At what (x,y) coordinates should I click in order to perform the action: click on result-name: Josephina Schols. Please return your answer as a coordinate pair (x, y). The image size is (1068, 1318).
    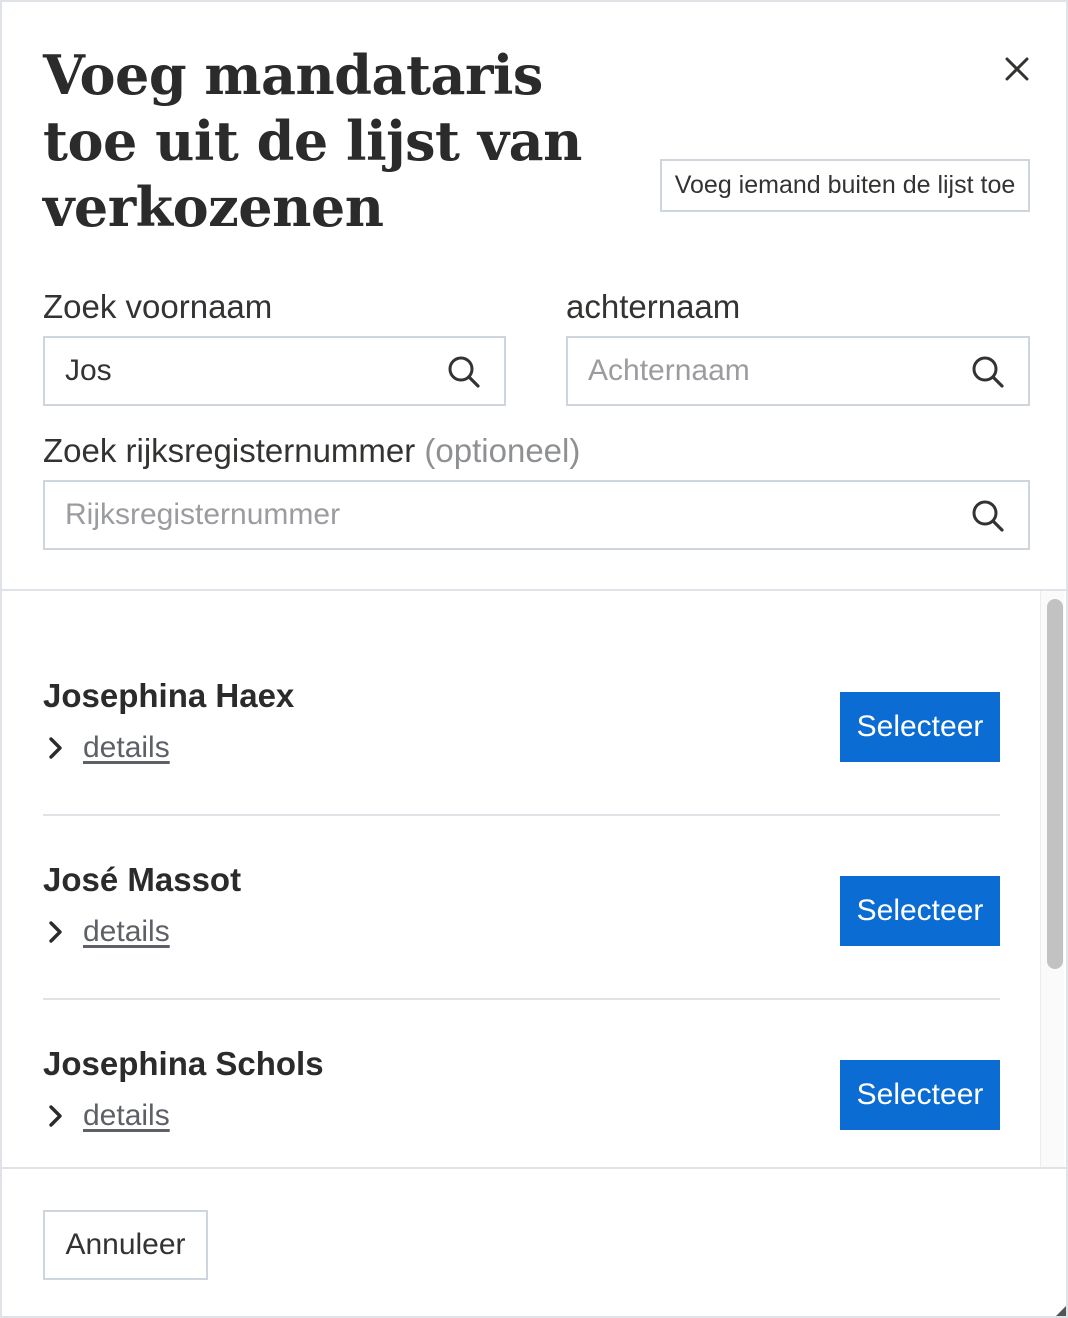
    Looking at the image, I should click on (183, 1063).